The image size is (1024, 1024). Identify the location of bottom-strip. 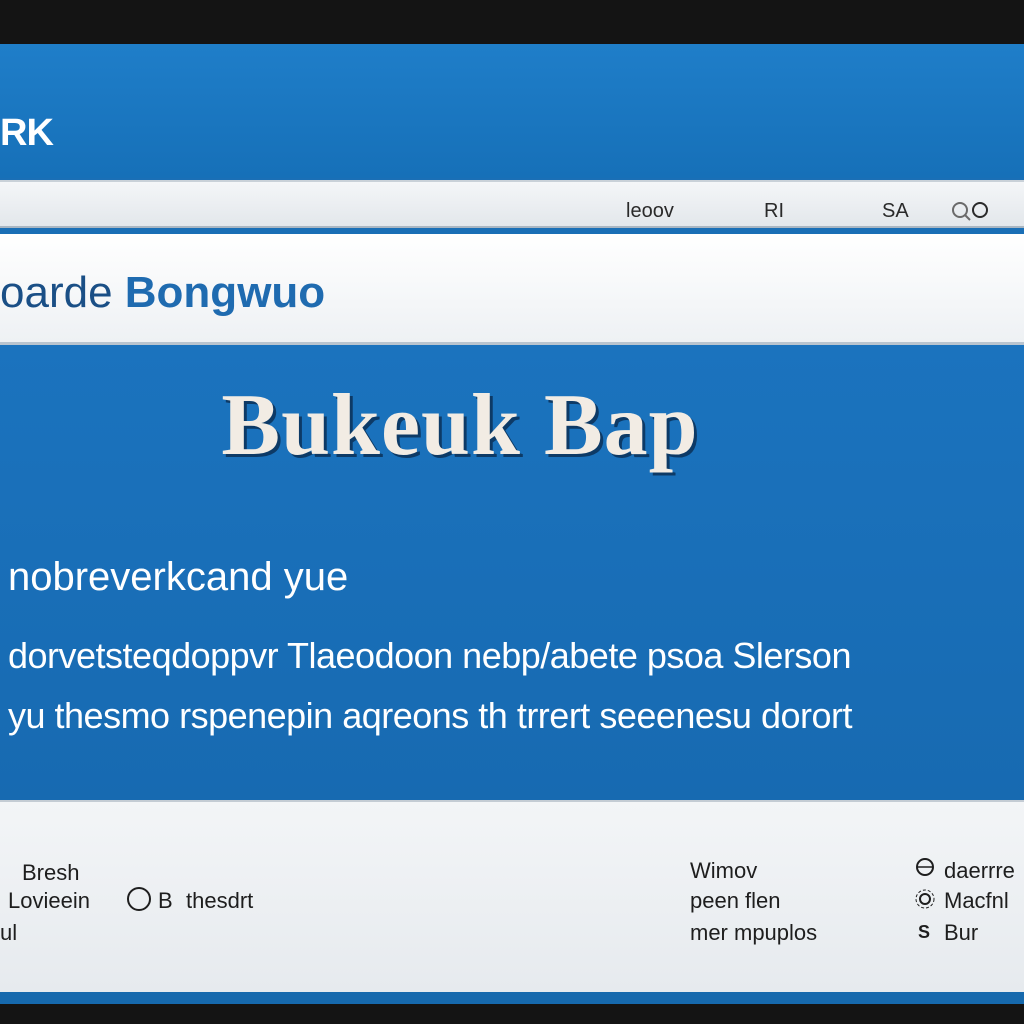
(512, 998).